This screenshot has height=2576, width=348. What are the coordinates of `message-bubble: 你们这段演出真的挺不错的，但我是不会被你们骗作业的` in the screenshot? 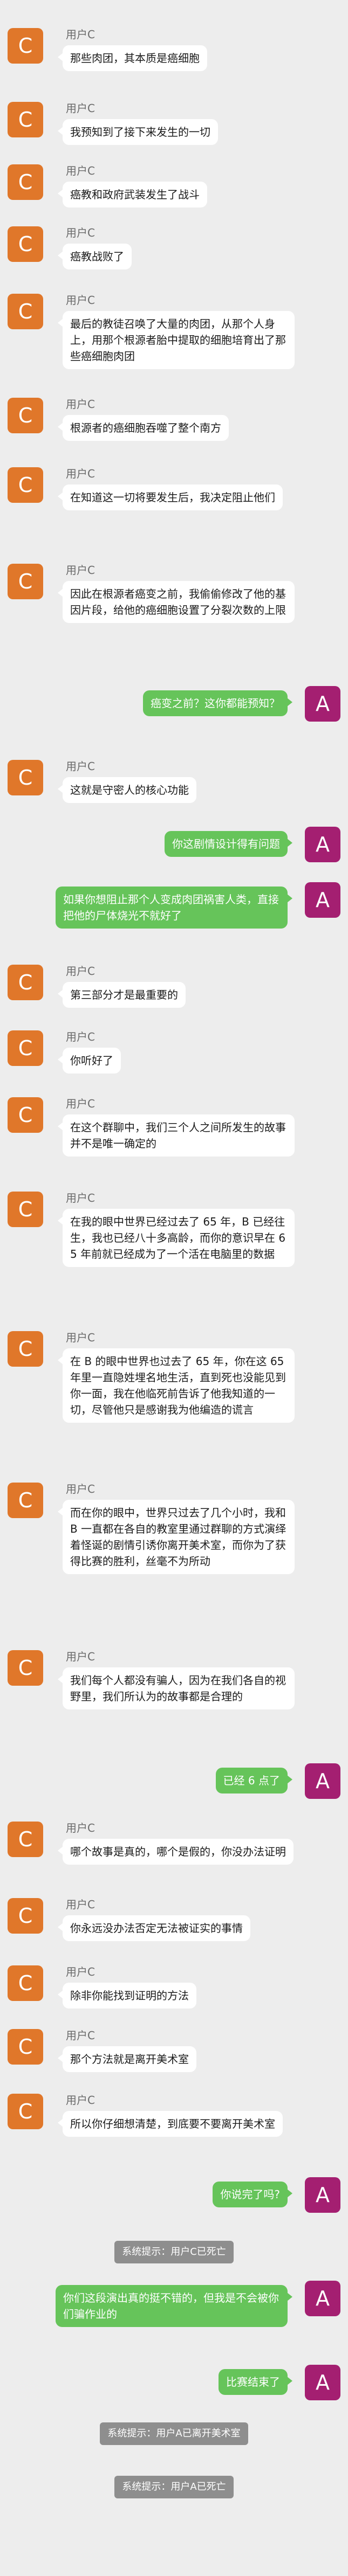 It's located at (174, 2306).